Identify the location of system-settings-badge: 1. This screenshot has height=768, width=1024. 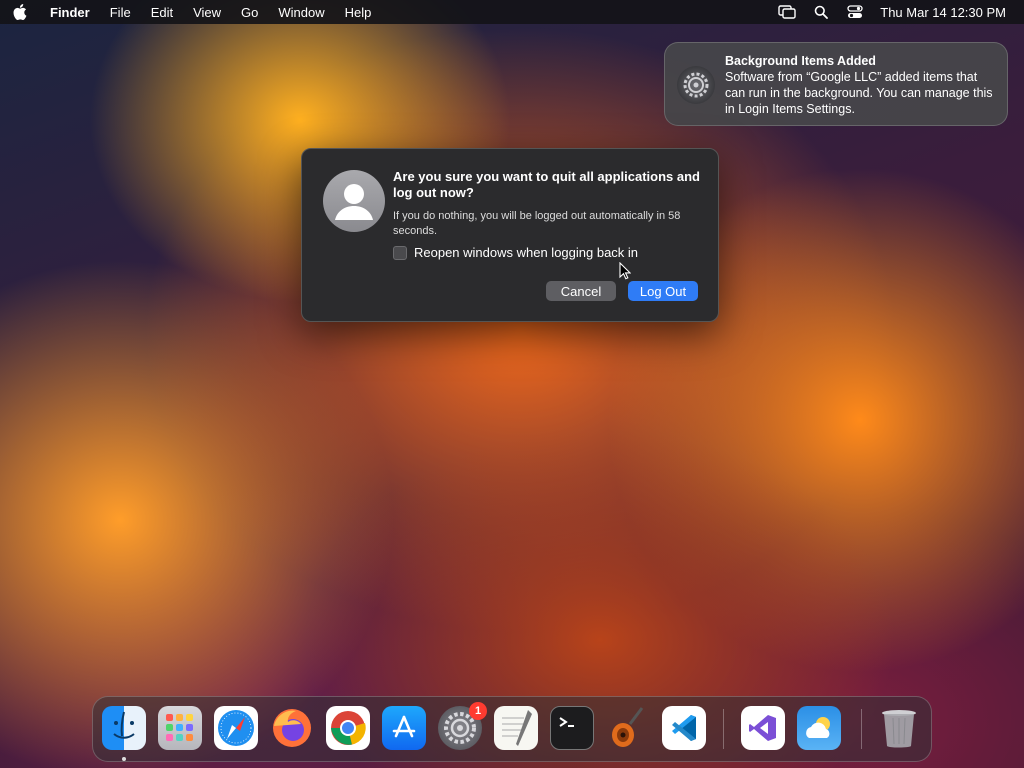
(478, 711).